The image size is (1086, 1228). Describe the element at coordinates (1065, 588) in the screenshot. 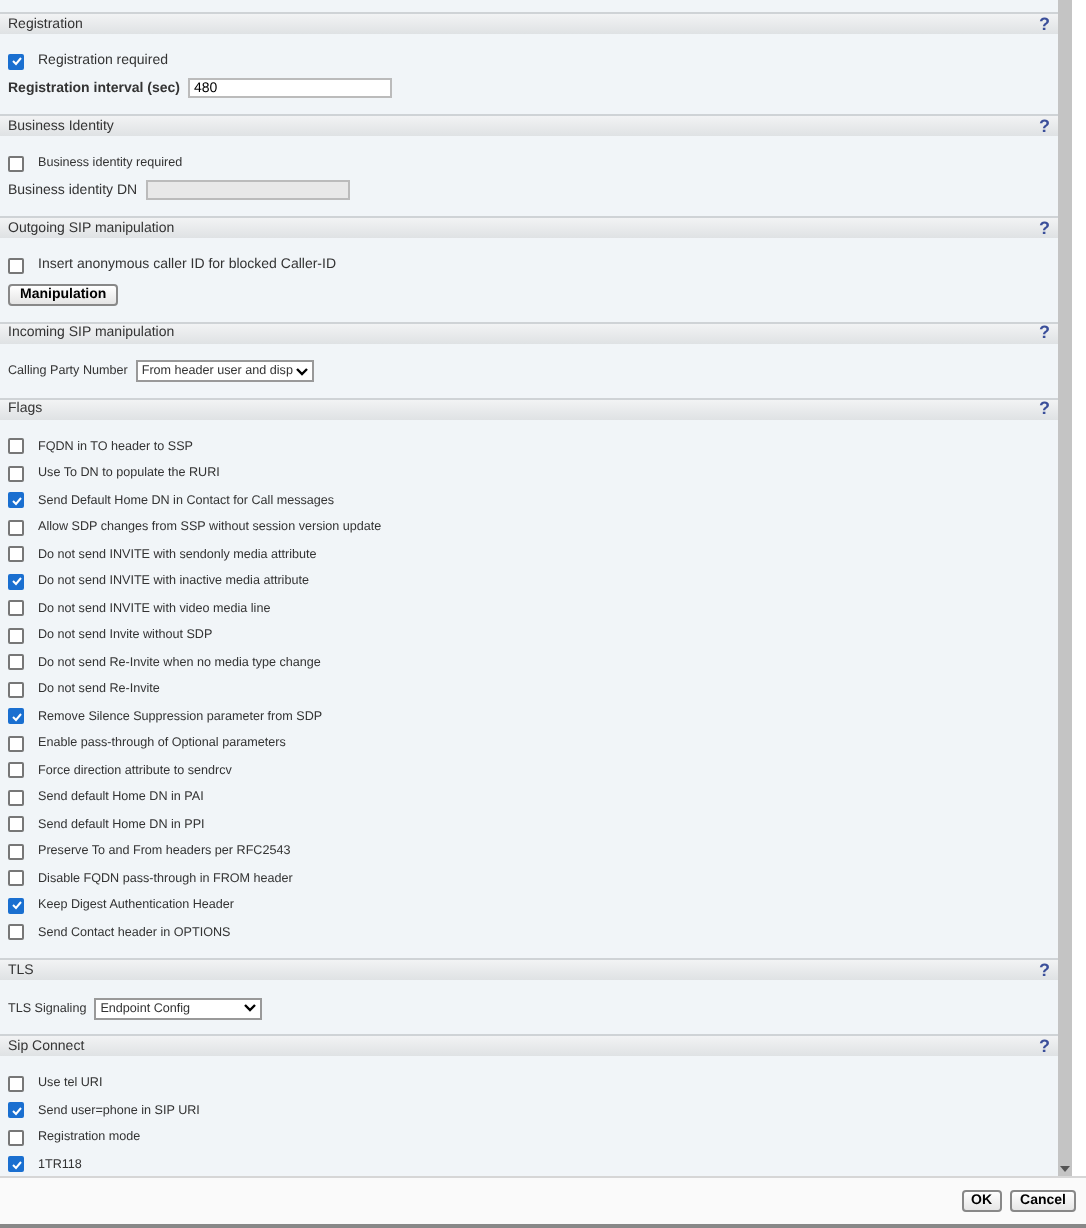

I see `scrollbar` at that location.